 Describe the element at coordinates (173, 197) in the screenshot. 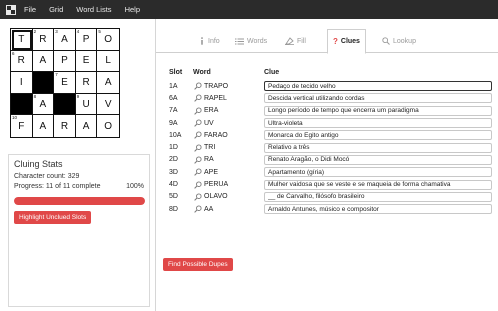

I see `slot-label: 5D` at that location.